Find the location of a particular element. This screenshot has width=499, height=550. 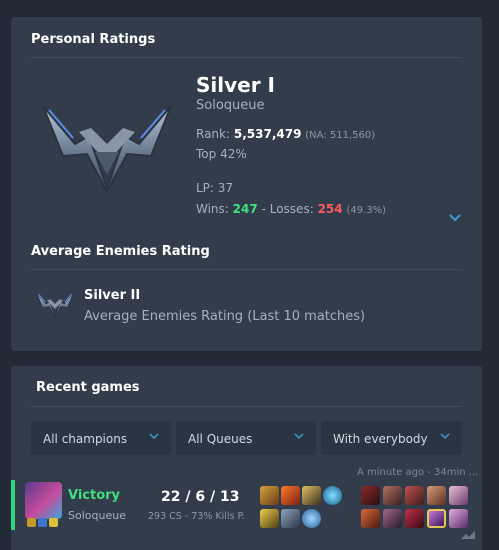

champion-filter-select: All champions is located at coordinates (101, 438).